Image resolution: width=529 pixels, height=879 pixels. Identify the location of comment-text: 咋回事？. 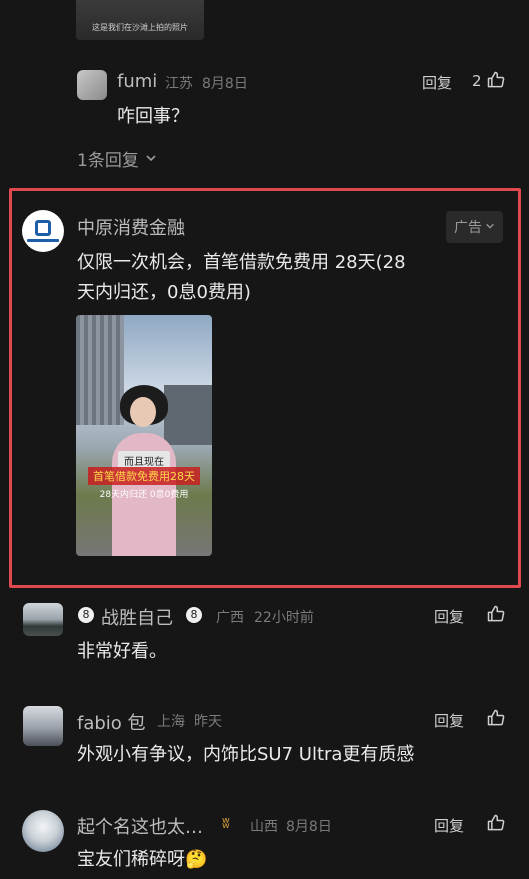
(153, 116).